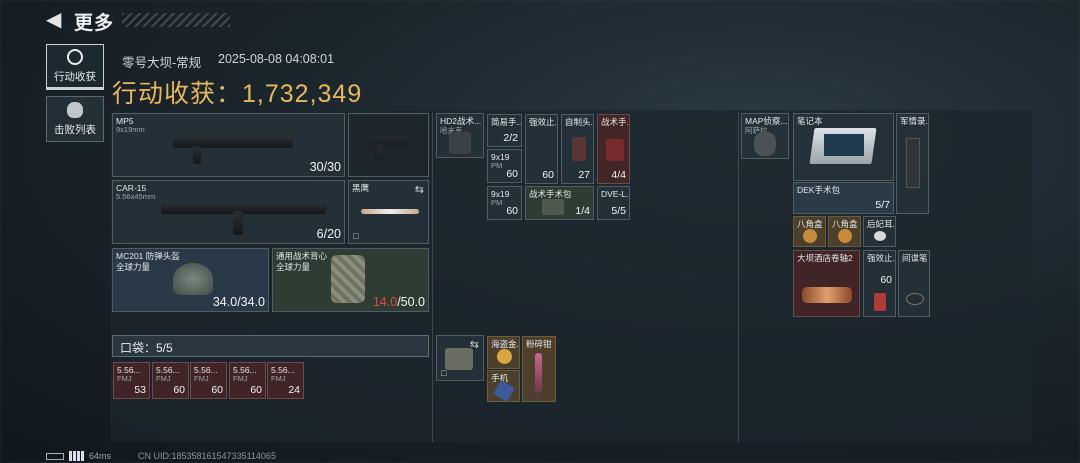 This screenshot has width=1080, height=463. Describe the element at coordinates (827, 295) in the screenshot. I see `scroll-image` at that location.